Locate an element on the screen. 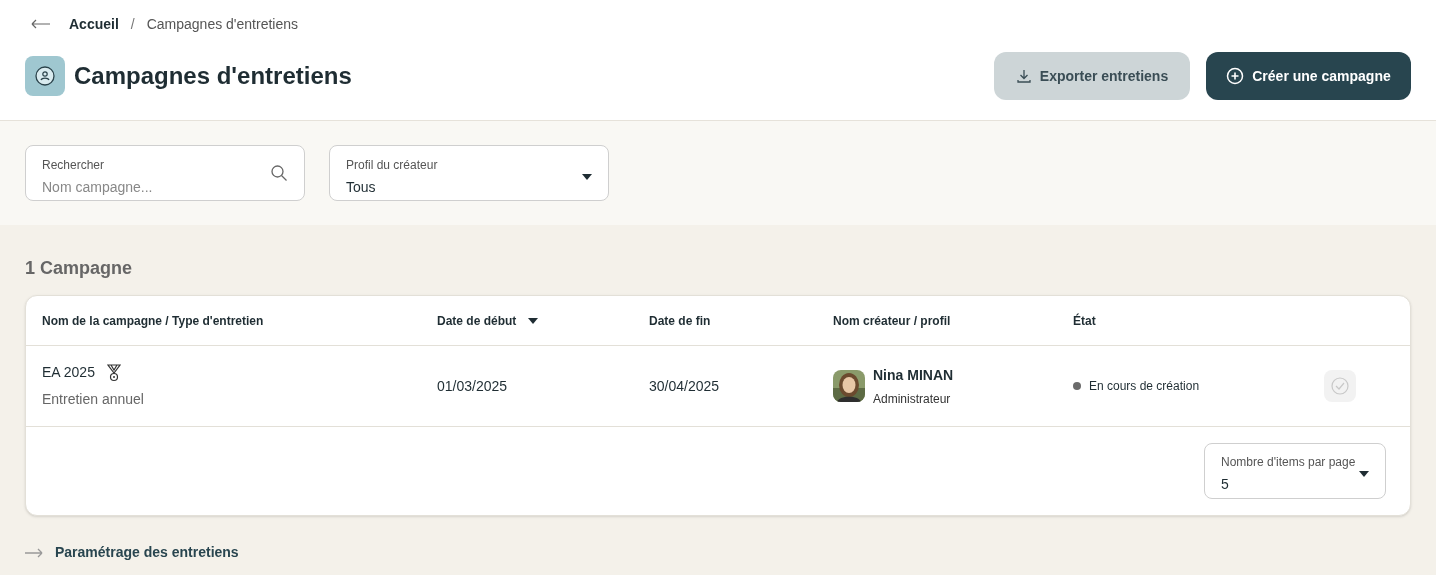 This screenshot has width=1436, height=575. status-label: En cours de création is located at coordinates (1144, 386).